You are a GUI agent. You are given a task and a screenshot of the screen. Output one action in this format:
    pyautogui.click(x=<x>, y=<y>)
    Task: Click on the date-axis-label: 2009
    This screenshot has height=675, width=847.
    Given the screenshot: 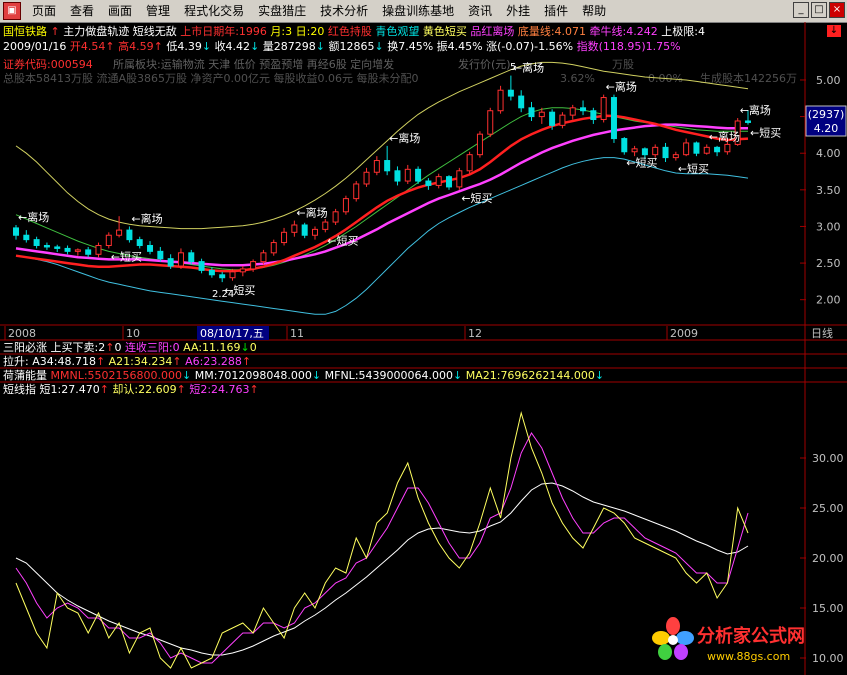 What is the action you would take?
    pyautogui.click(x=684, y=333)
    